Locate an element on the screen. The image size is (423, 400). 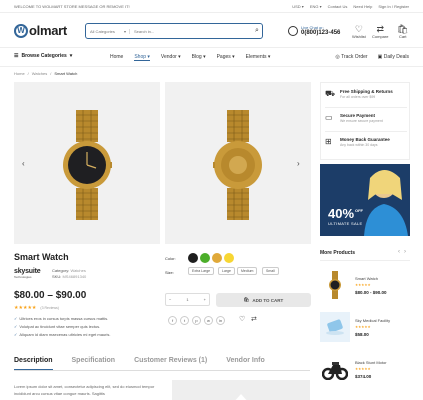
pinterest-icon: p is located at coordinates (196, 320).